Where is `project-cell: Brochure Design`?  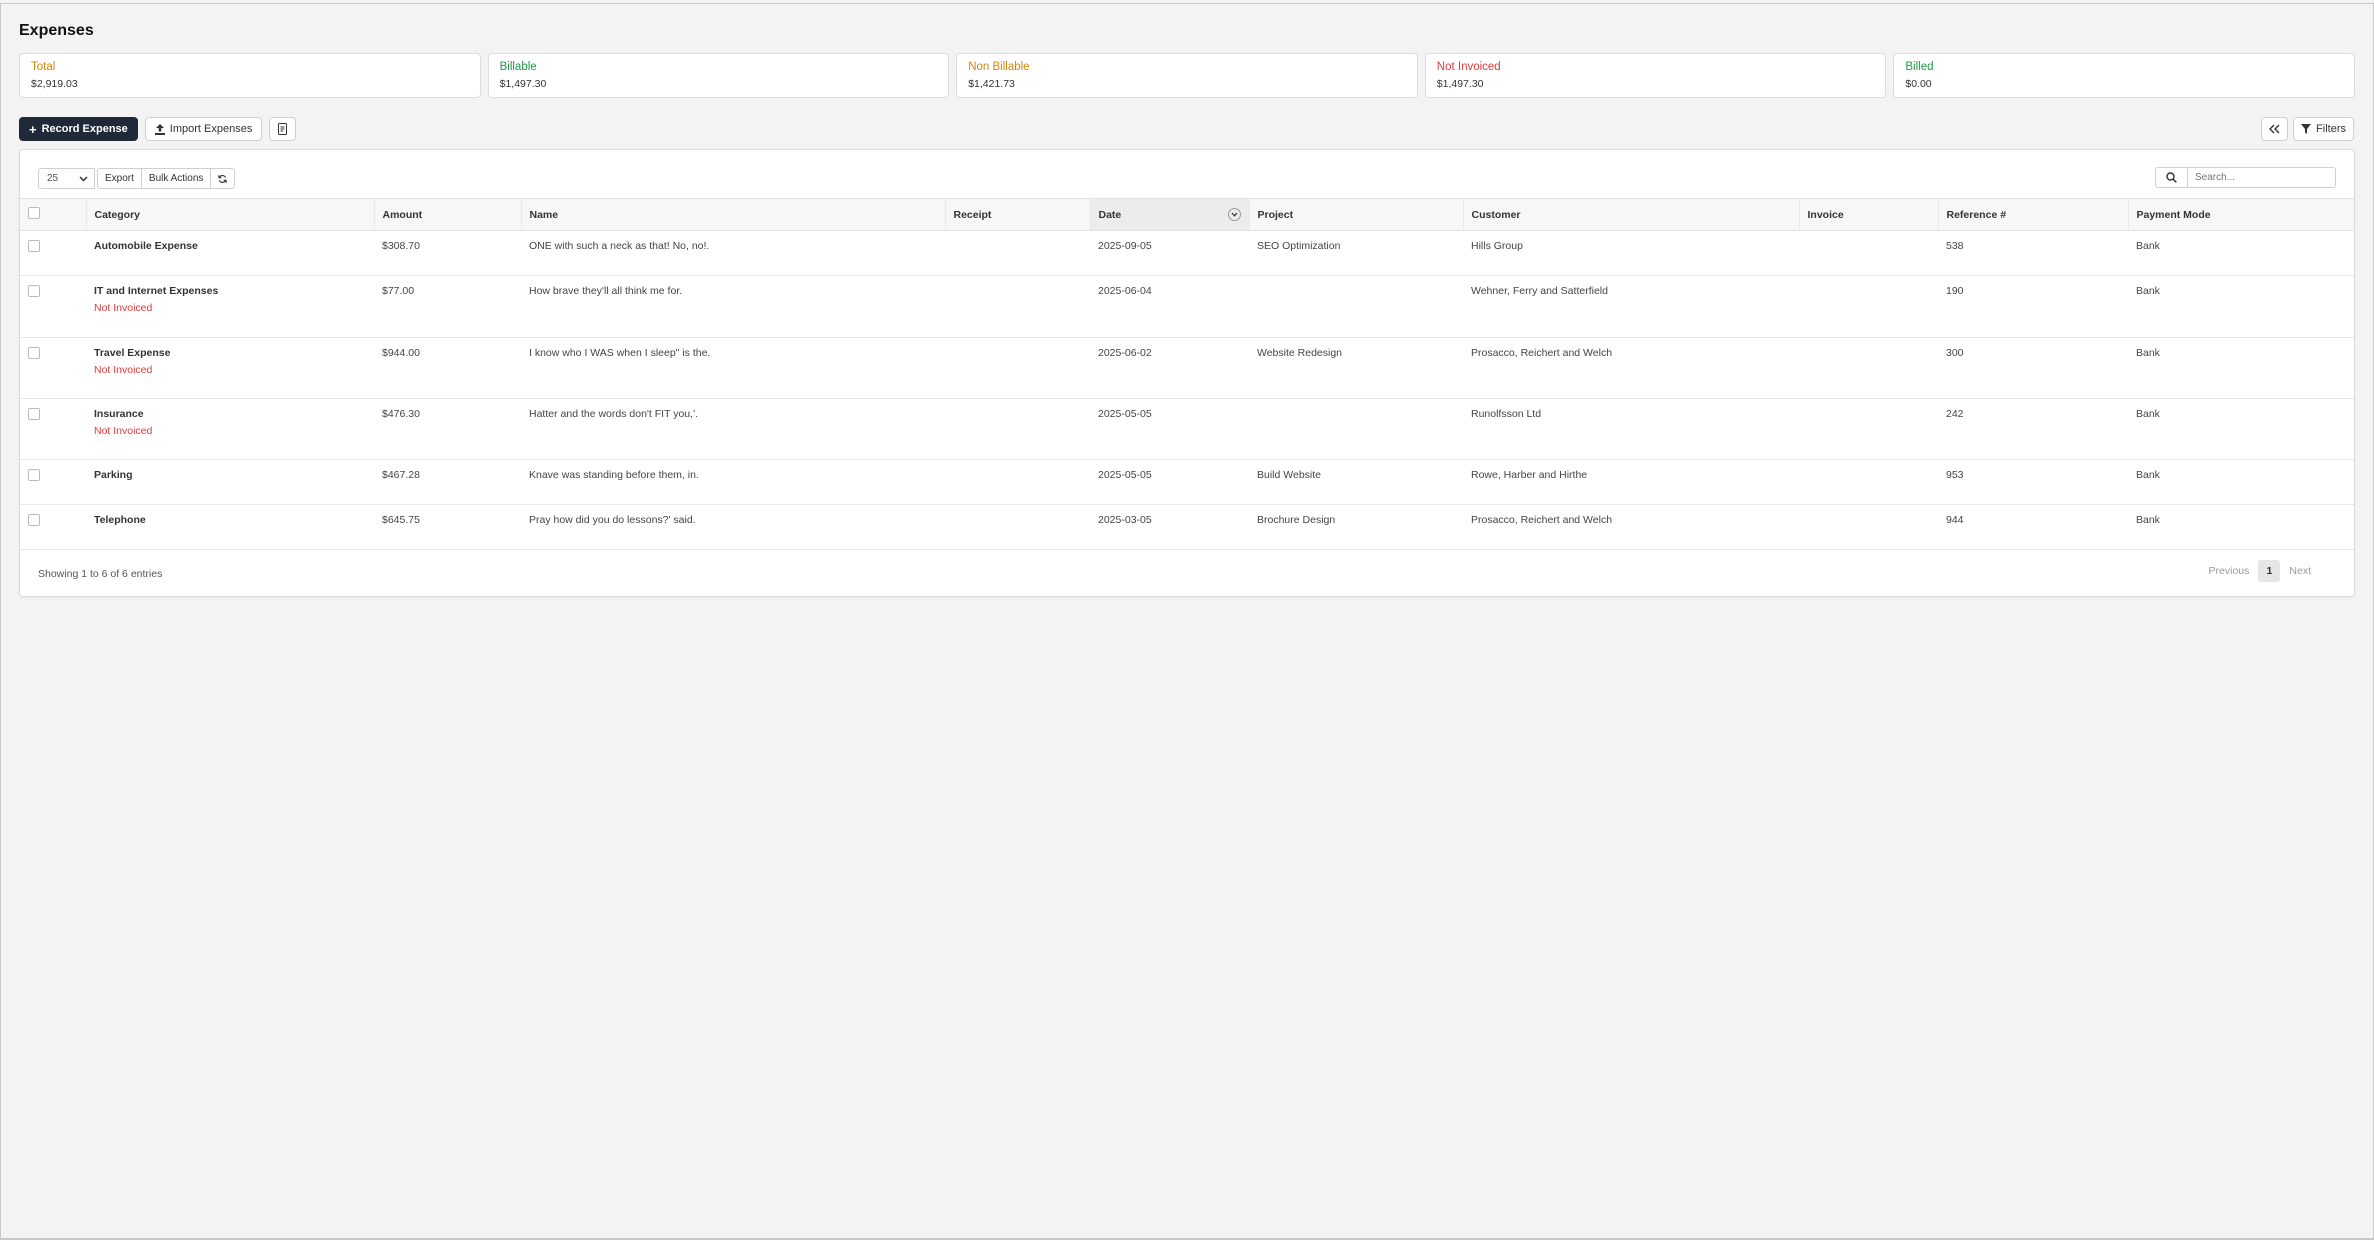
project-cell: Brochure Design is located at coordinates (1356, 527).